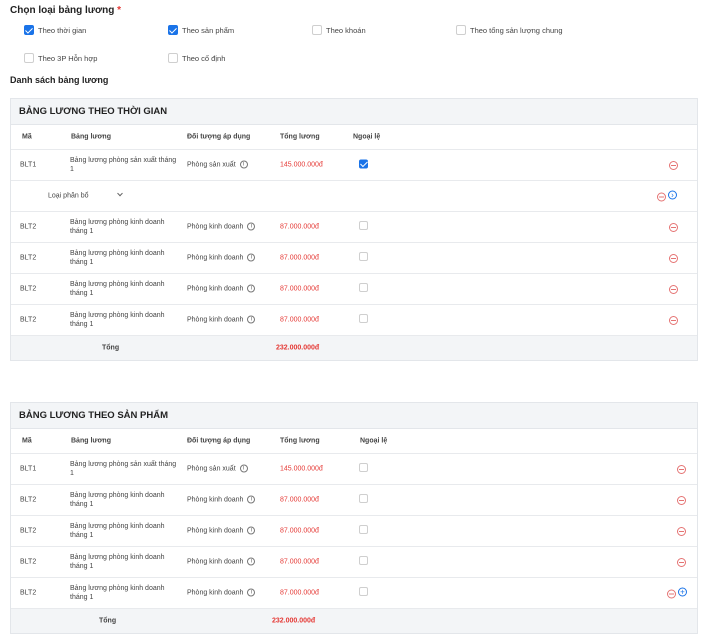  I want to click on type-option-label: Theo tổng sản lượng chung, so click(516, 30).